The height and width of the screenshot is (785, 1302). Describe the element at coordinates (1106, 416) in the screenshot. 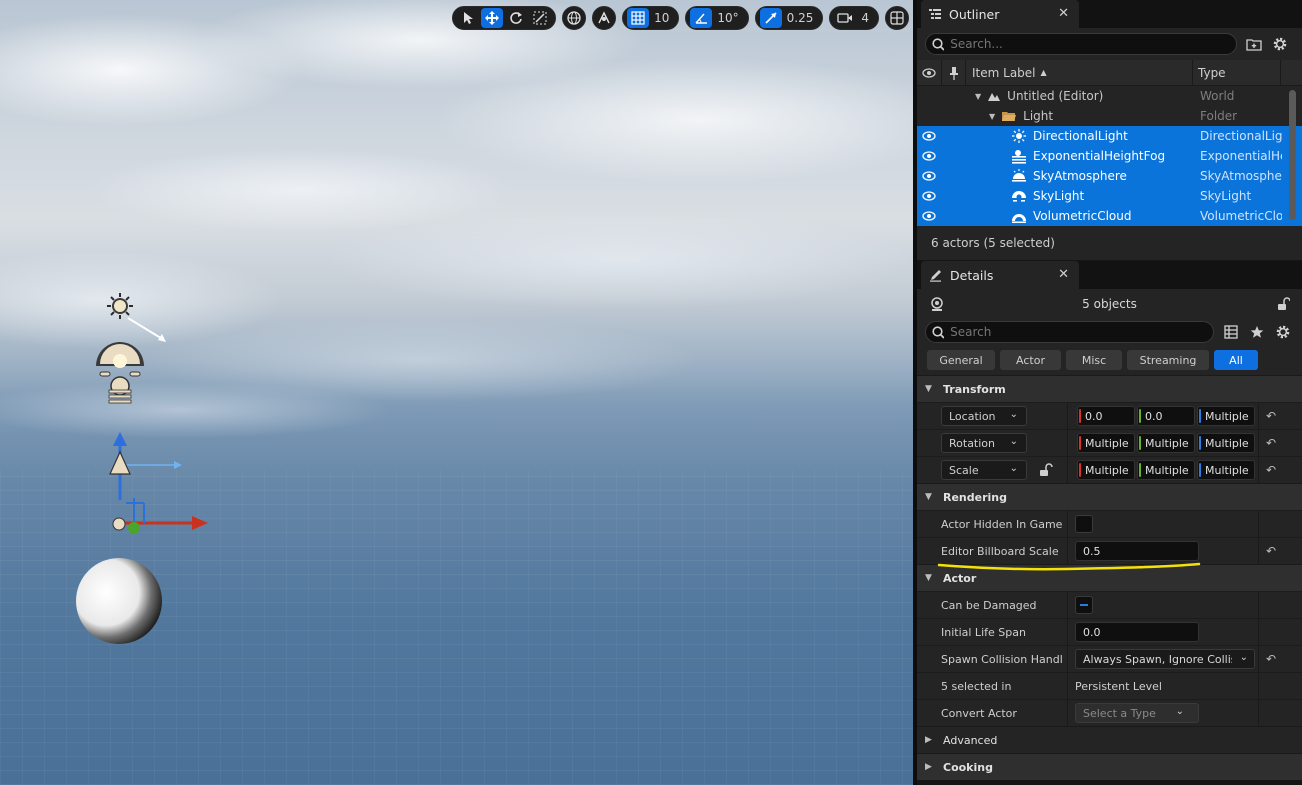

I see `location-x-field: 0.0` at that location.